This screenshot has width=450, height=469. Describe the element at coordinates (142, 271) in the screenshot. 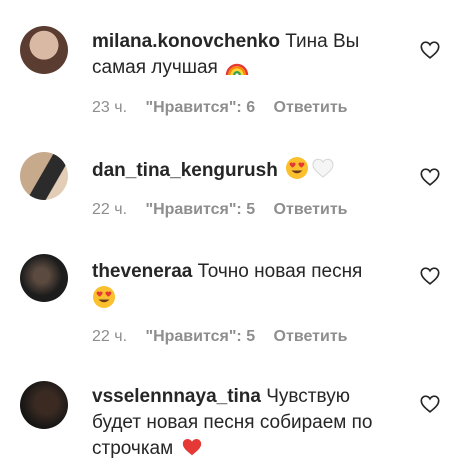

I see `comment-username: theveneraa` at that location.